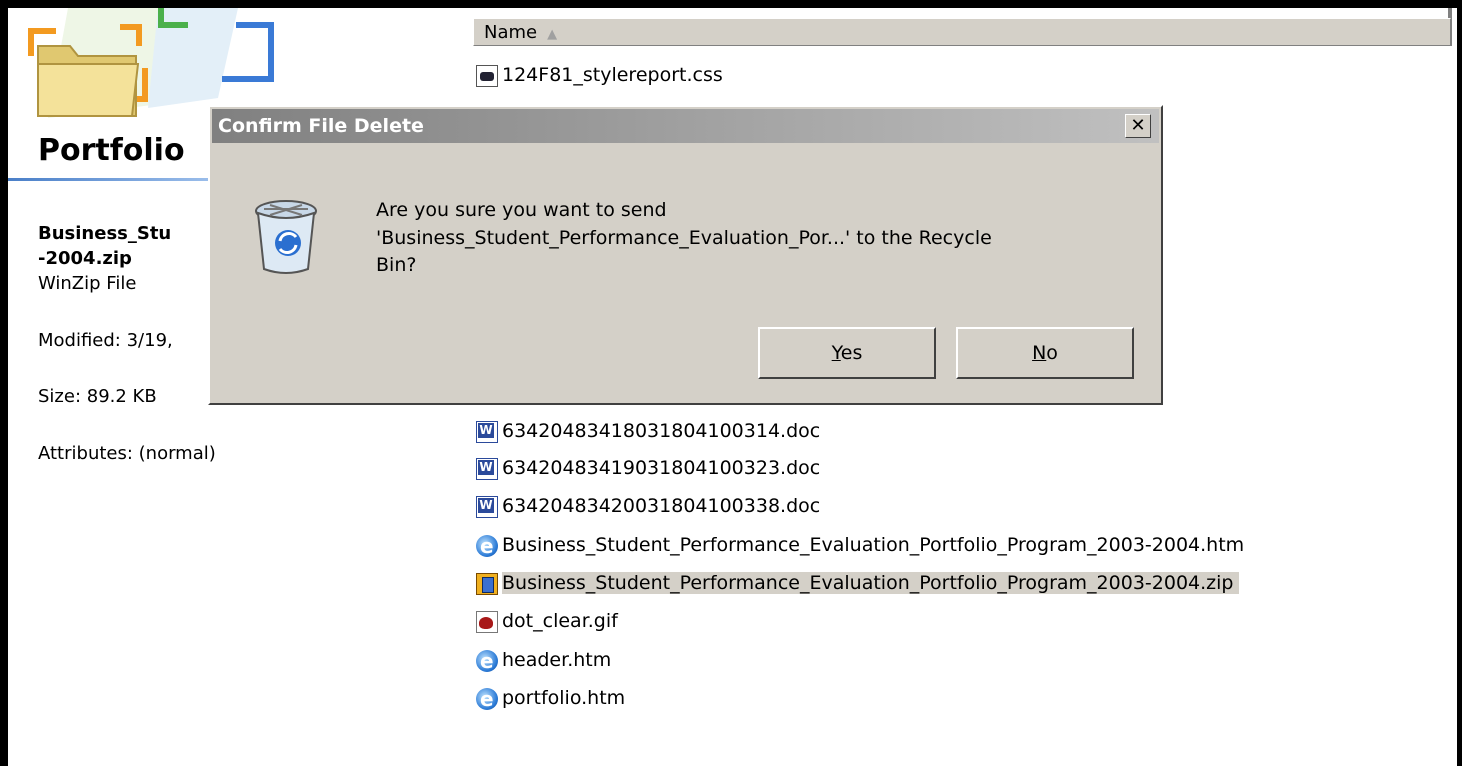 This screenshot has height=766, width=1462. I want to click on file-row: dot_clear.gif, so click(547, 621).